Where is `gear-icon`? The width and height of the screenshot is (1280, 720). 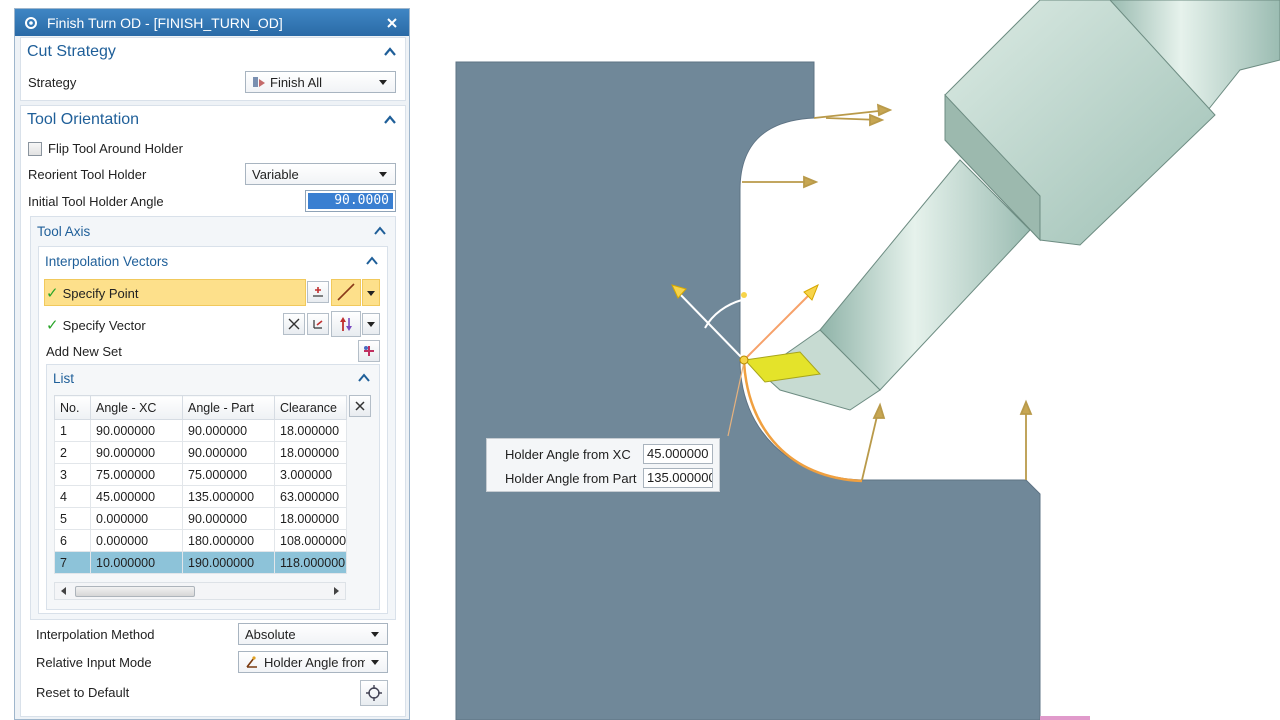
gear-icon is located at coordinates (31, 23).